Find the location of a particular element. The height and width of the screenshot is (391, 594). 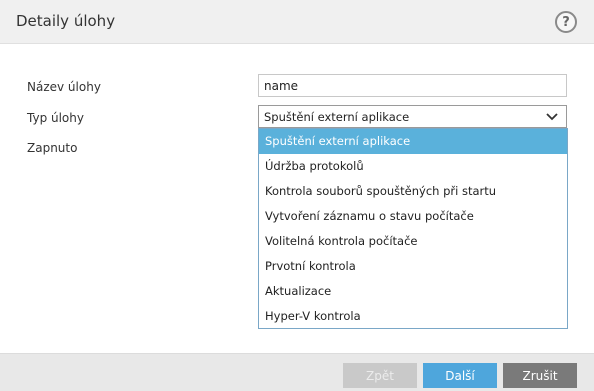

enabled-label: Zapnuto is located at coordinates (52, 148).